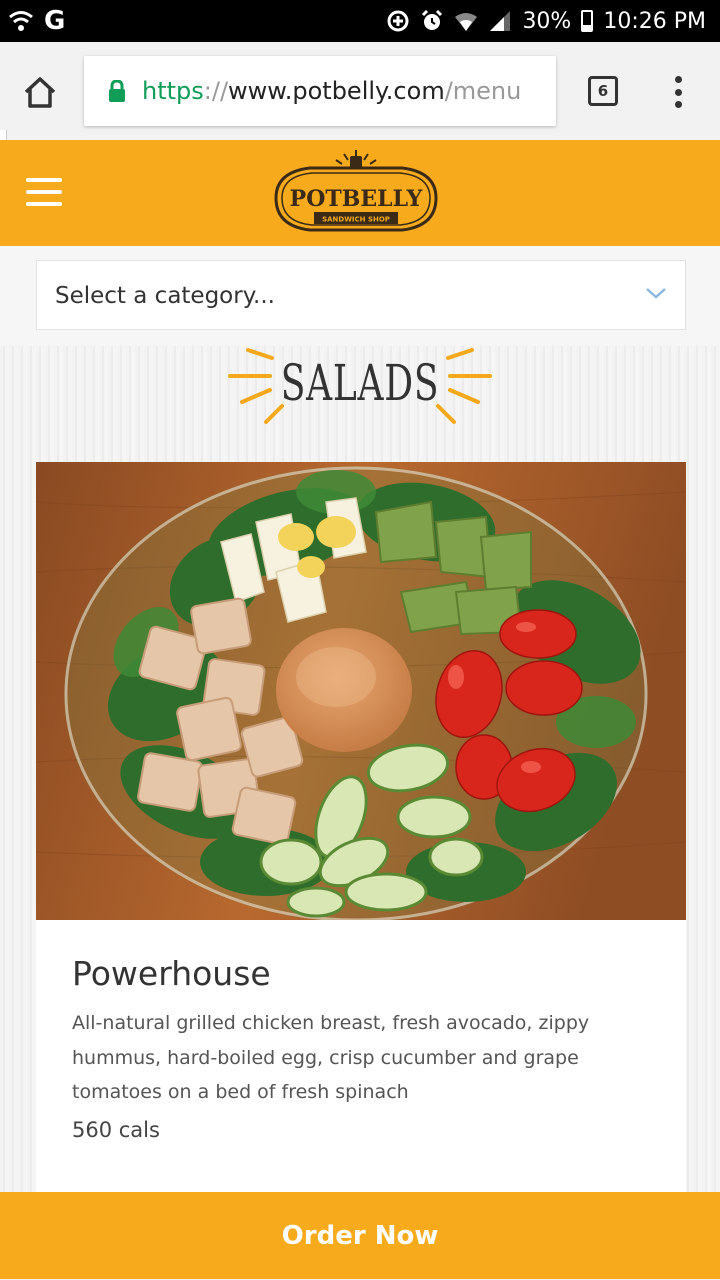 Image resolution: width=720 pixels, height=1280 pixels. Describe the element at coordinates (678, 92) in the screenshot. I see `overflow-menu-icon` at that location.